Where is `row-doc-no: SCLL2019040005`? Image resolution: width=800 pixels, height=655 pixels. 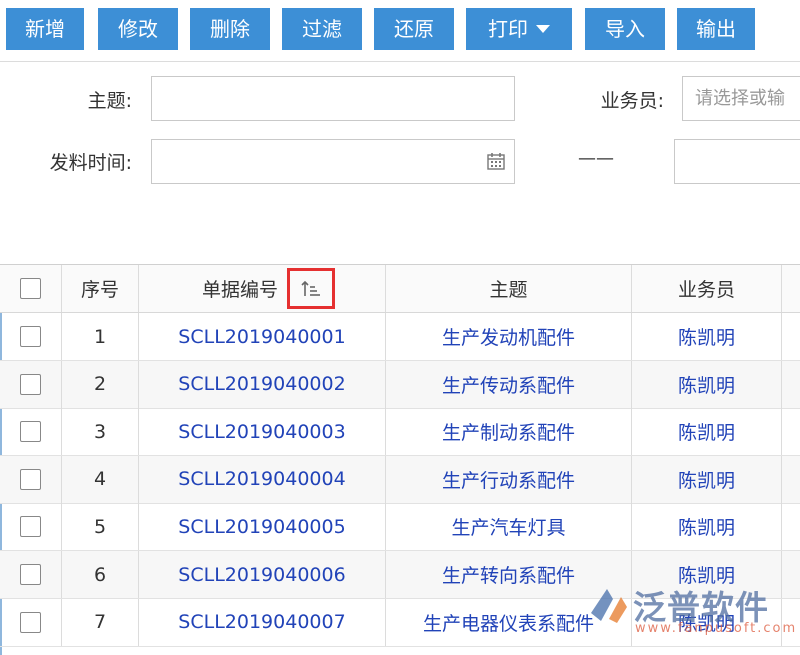
row-doc-no: SCLL2019040005 is located at coordinates (262, 527).